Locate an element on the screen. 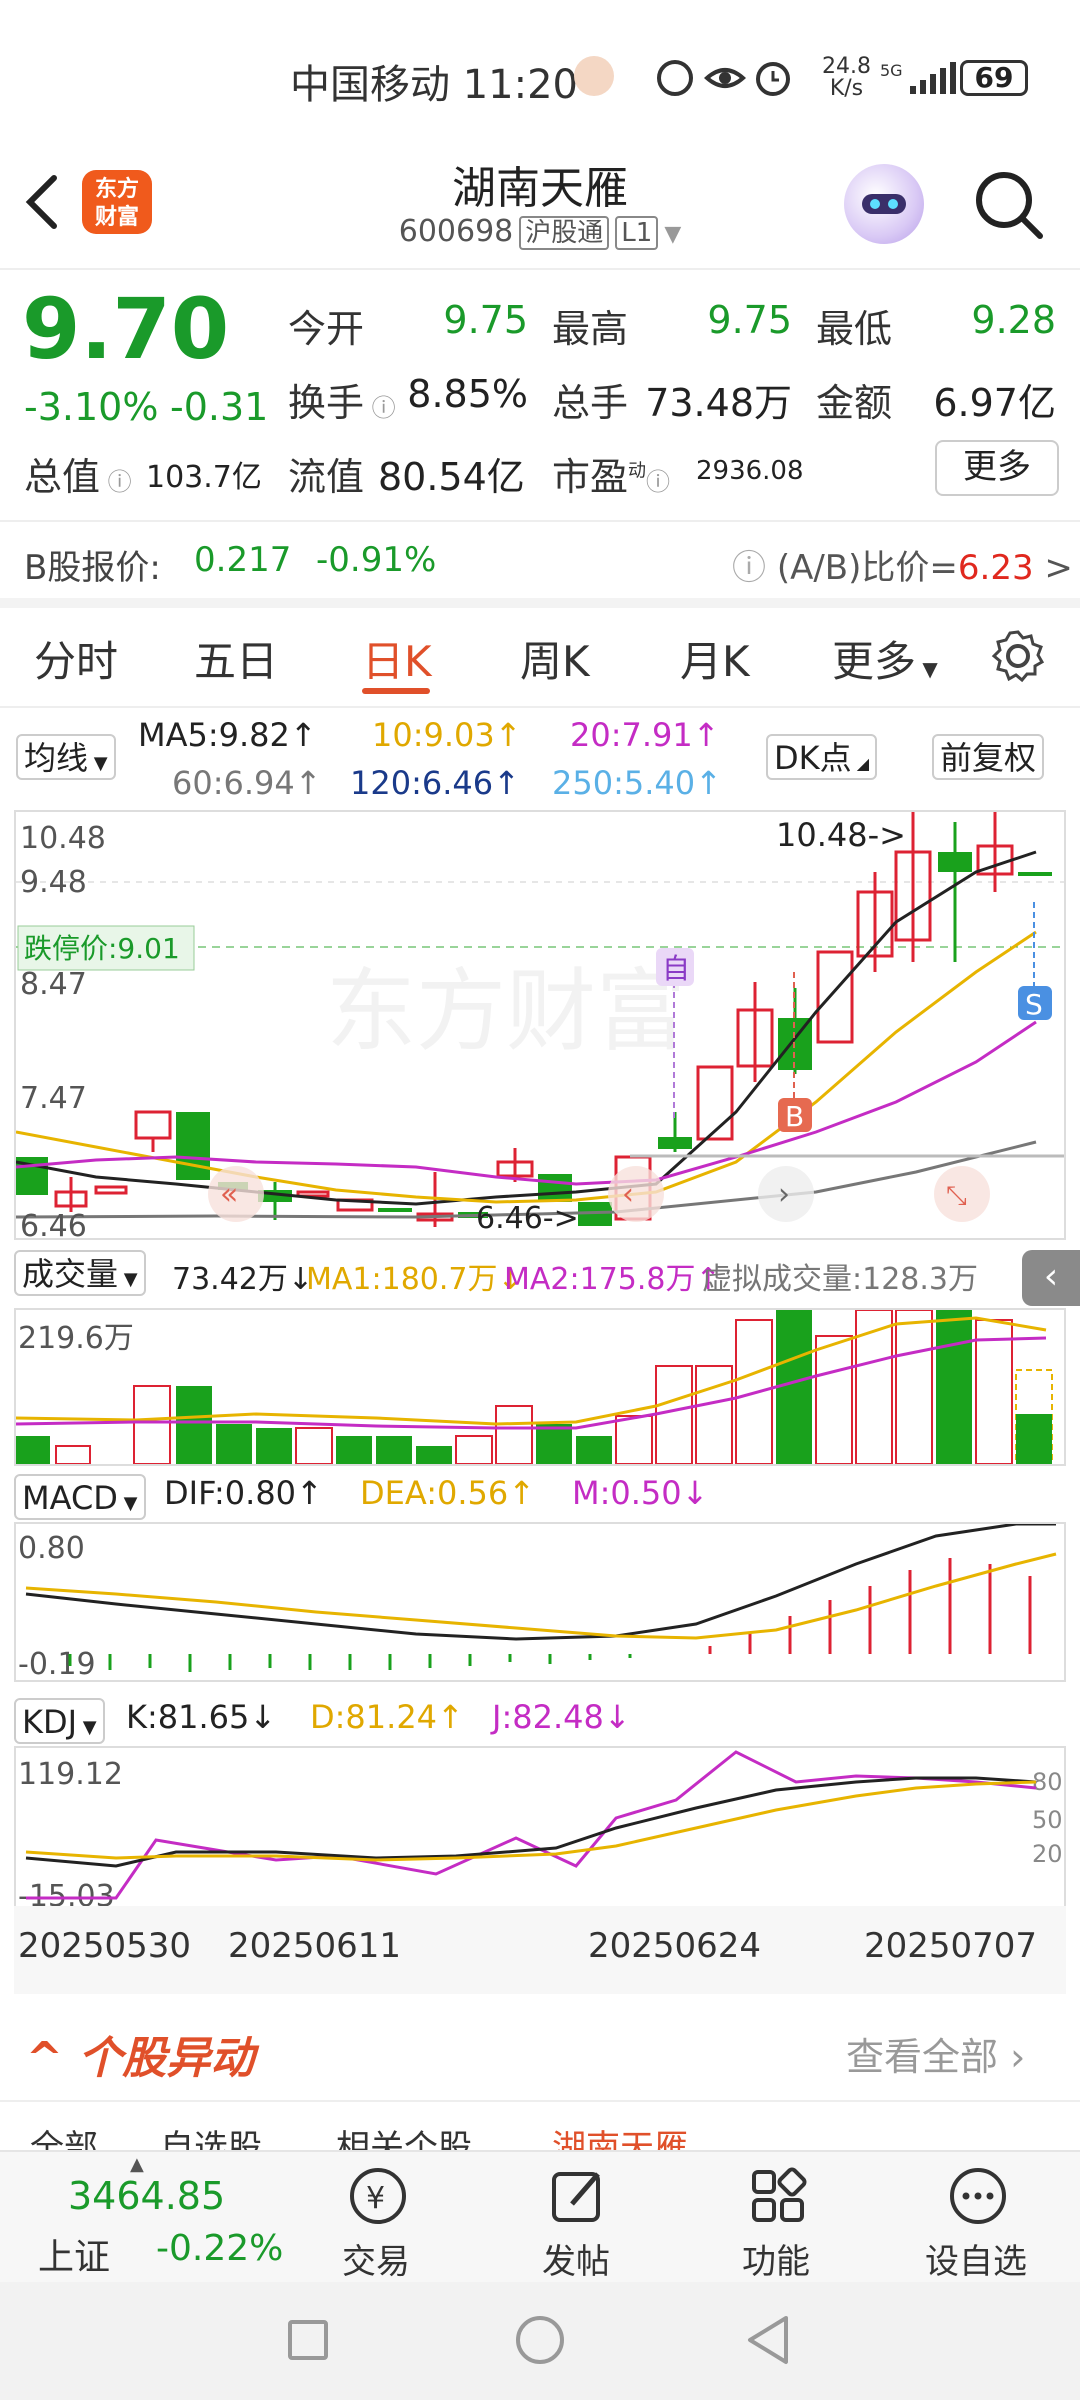  volume-value: 73.48万 is located at coordinates (718, 403).